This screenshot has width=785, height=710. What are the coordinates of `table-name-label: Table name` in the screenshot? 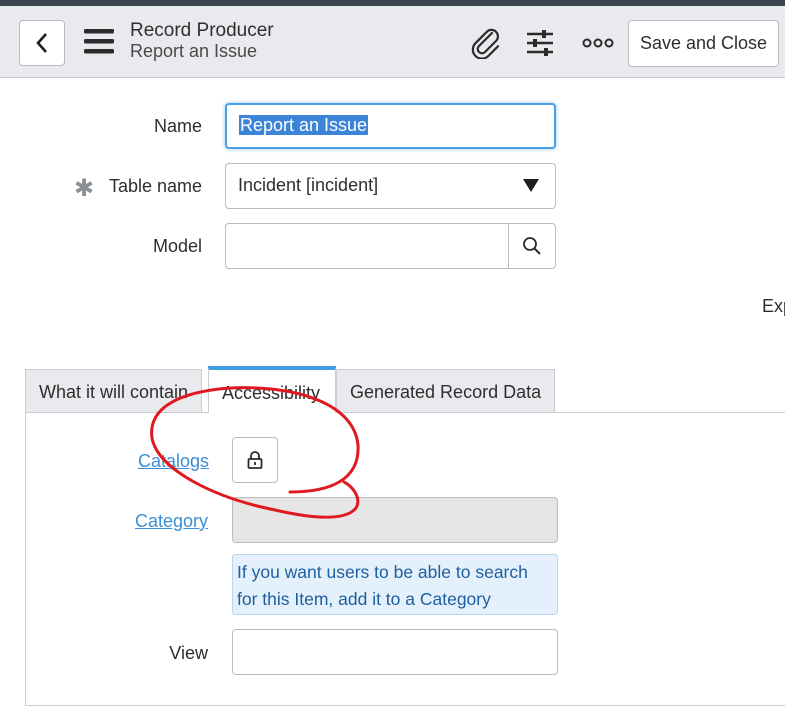 It's located at (155, 186).